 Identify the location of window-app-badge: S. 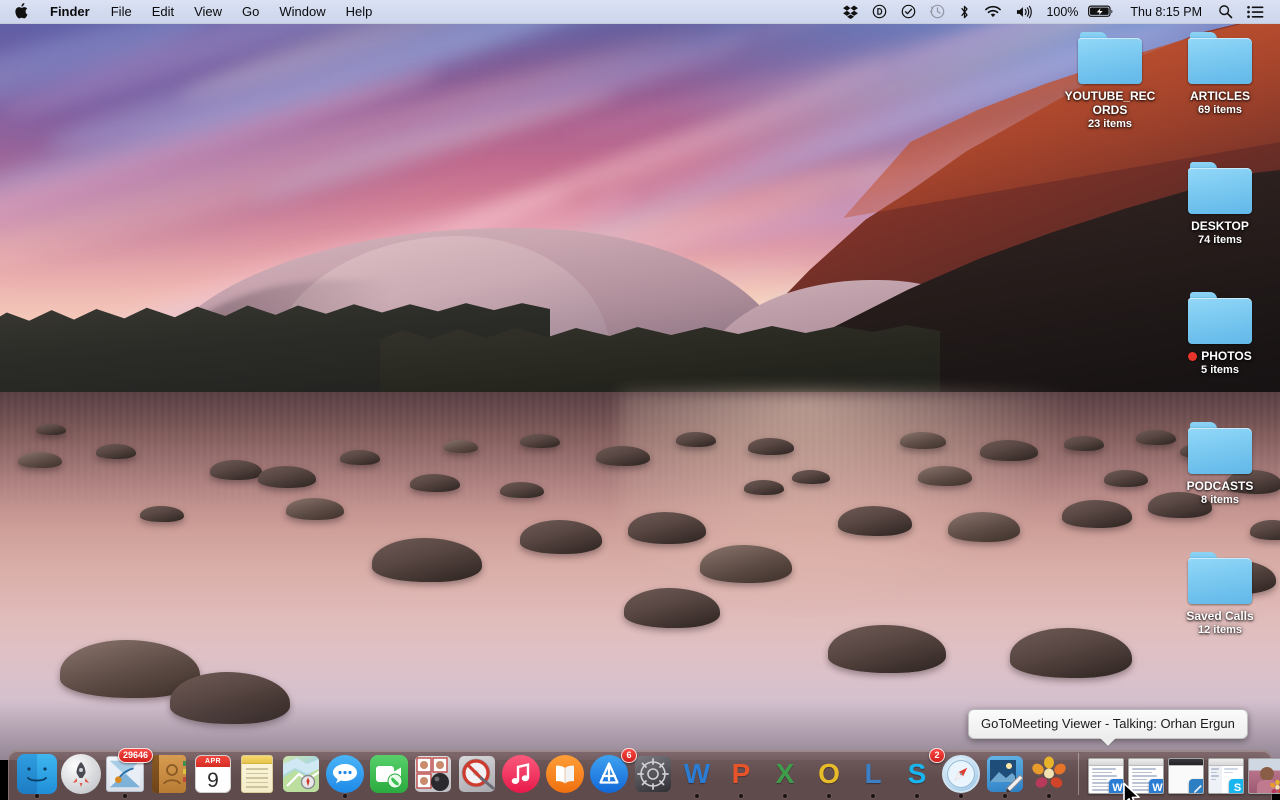
(1236, 786).